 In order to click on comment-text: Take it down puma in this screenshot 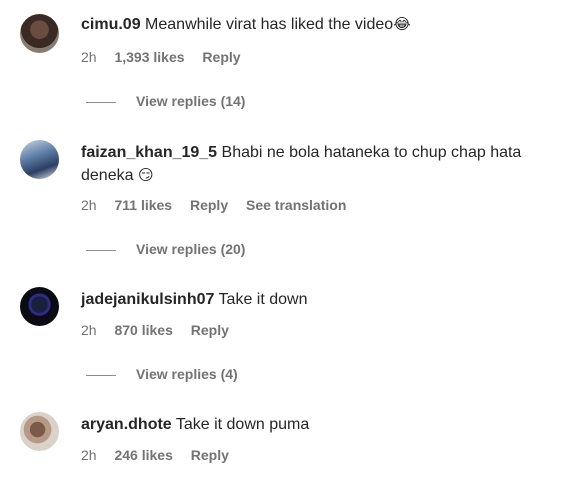, I will do `click(242, 424)`.